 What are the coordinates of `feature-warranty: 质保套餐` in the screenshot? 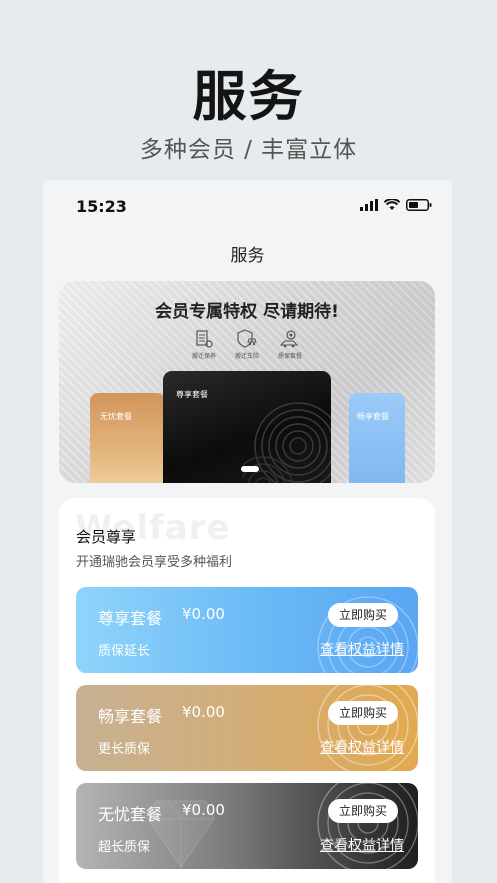 It's located at (290, 344).